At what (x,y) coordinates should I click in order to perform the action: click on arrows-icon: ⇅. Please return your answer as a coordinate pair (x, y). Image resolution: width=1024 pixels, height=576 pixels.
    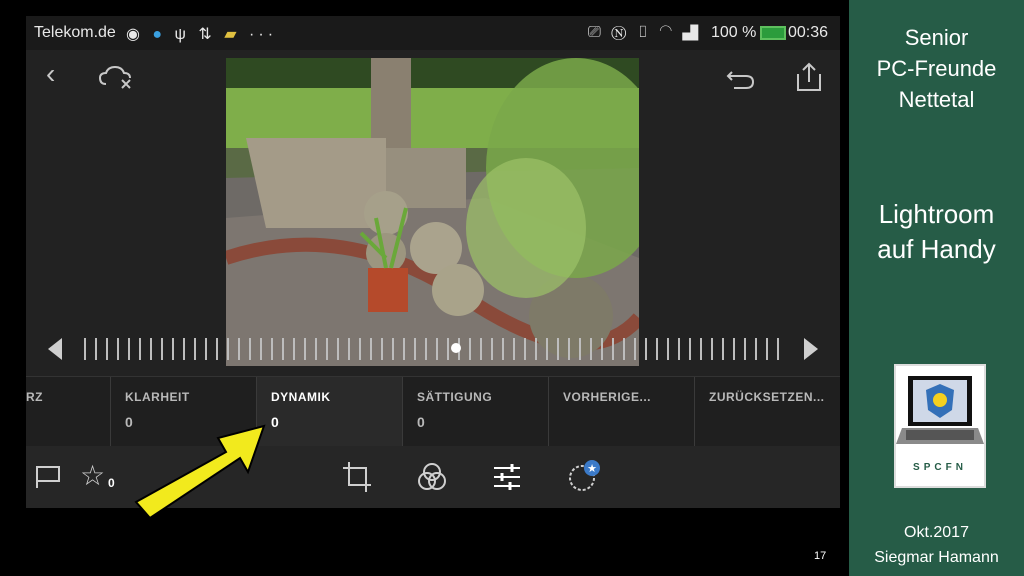
    Looking at the image, I should click on (207, 34).